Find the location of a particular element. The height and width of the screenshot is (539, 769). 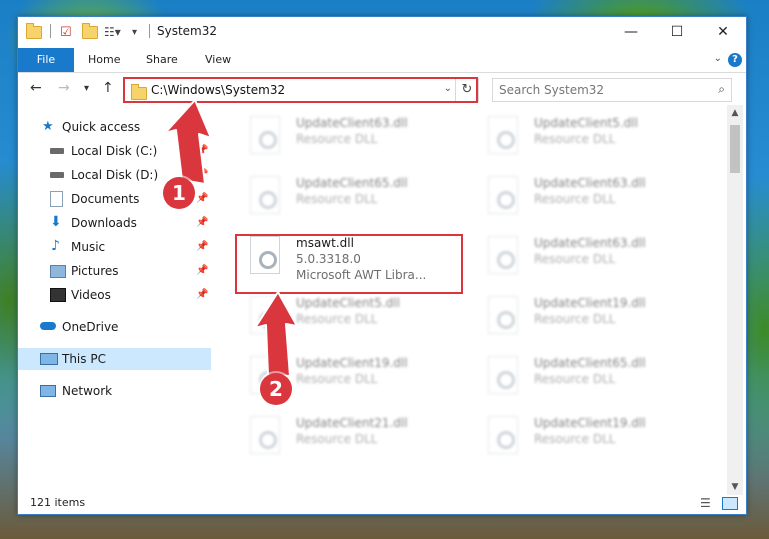

sidebar-item-label: Local Disk (D:) is located at coordinates (115, 175).